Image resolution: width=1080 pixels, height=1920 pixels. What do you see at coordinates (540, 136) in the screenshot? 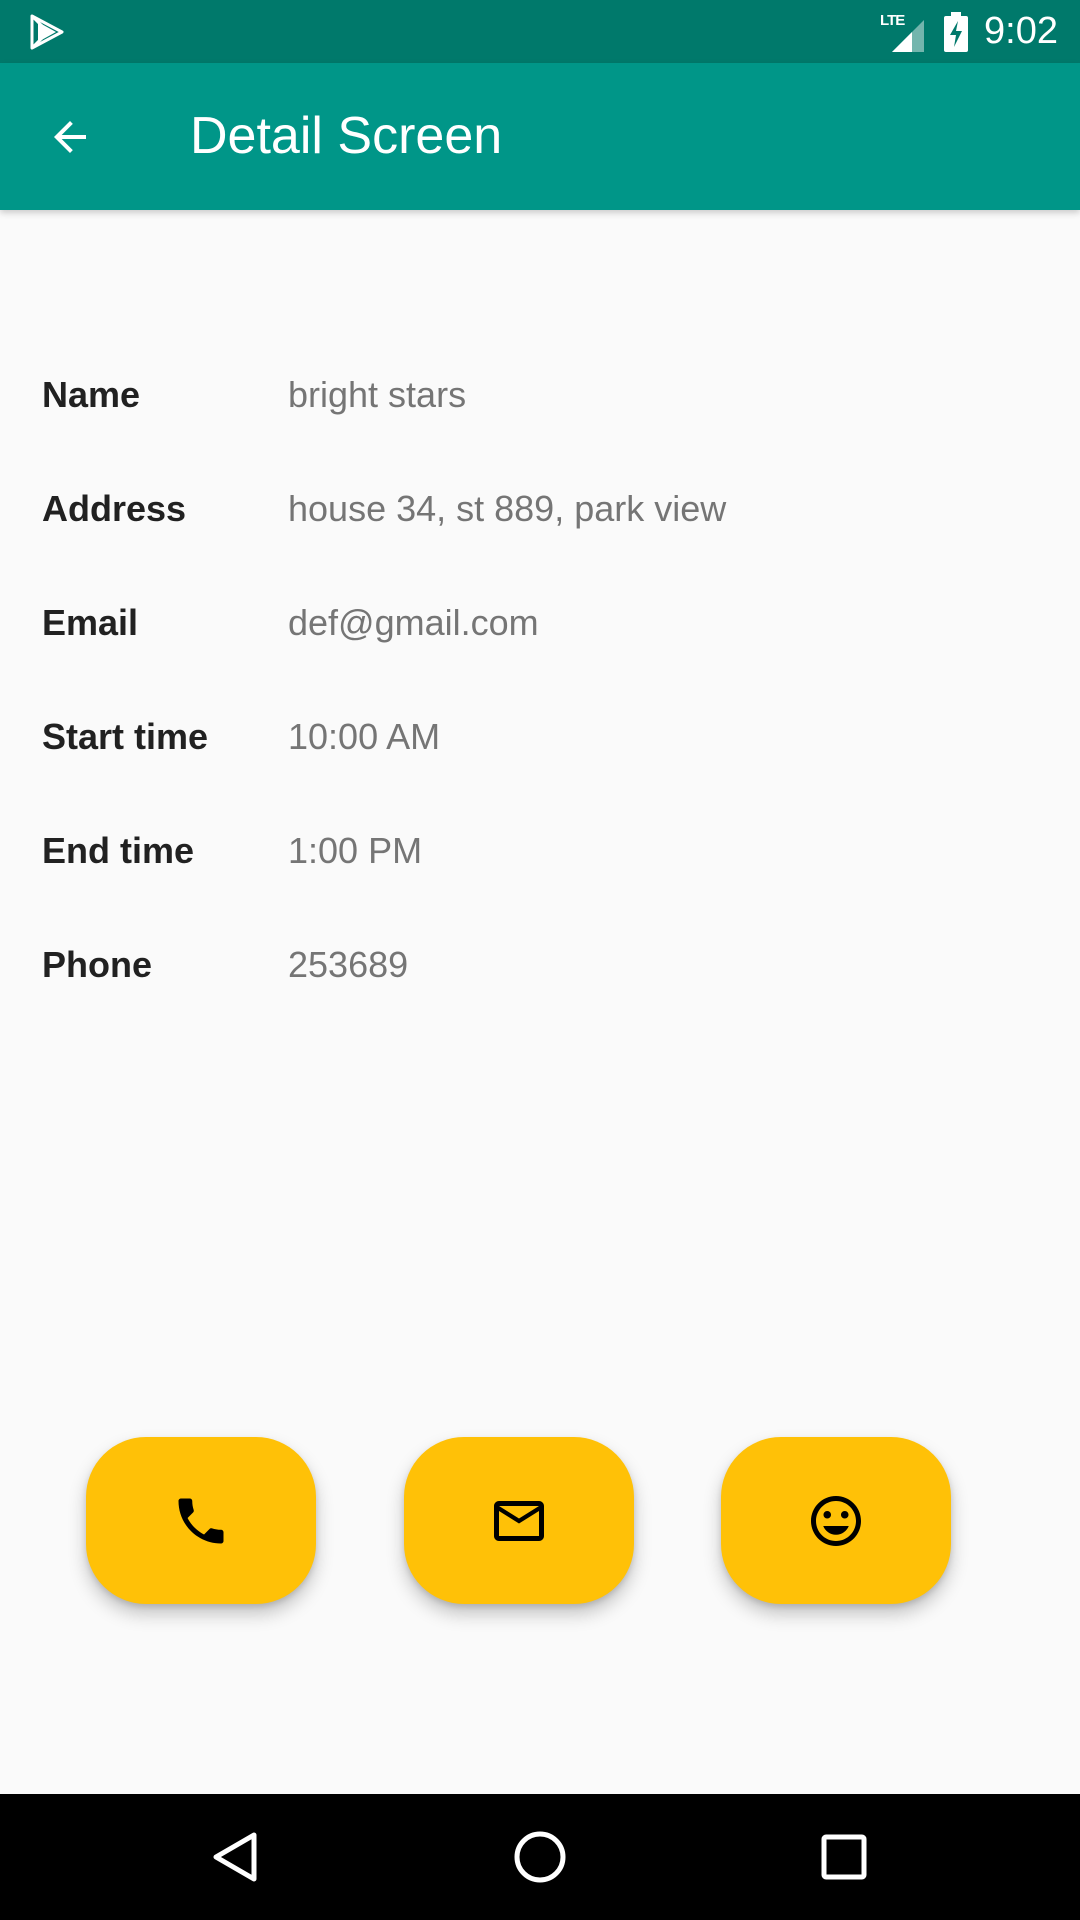
I see `app-bar: Detail Screen` at bounding box center [540, 136].